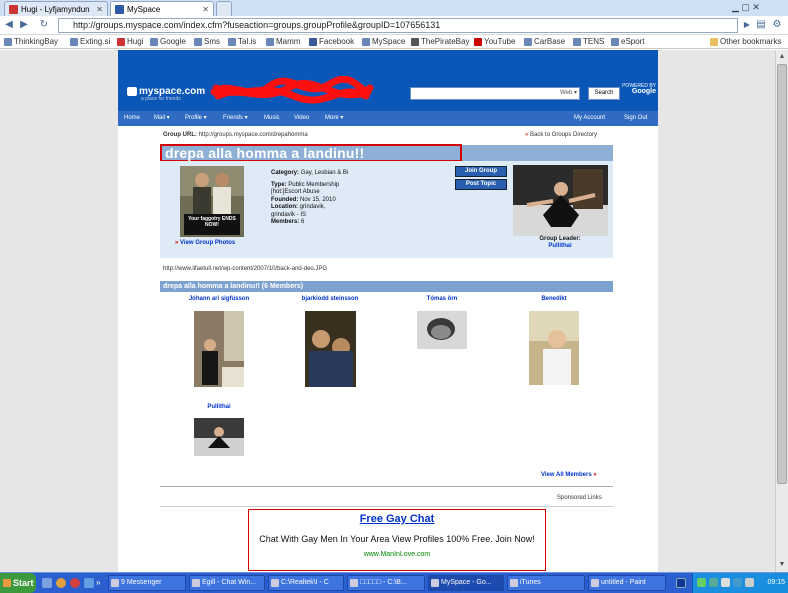  What do you see at coordinates (330, 299) in the screenshot?
I see `member-name: bjarkiodd steinsson` at bounding box center [330, 299].